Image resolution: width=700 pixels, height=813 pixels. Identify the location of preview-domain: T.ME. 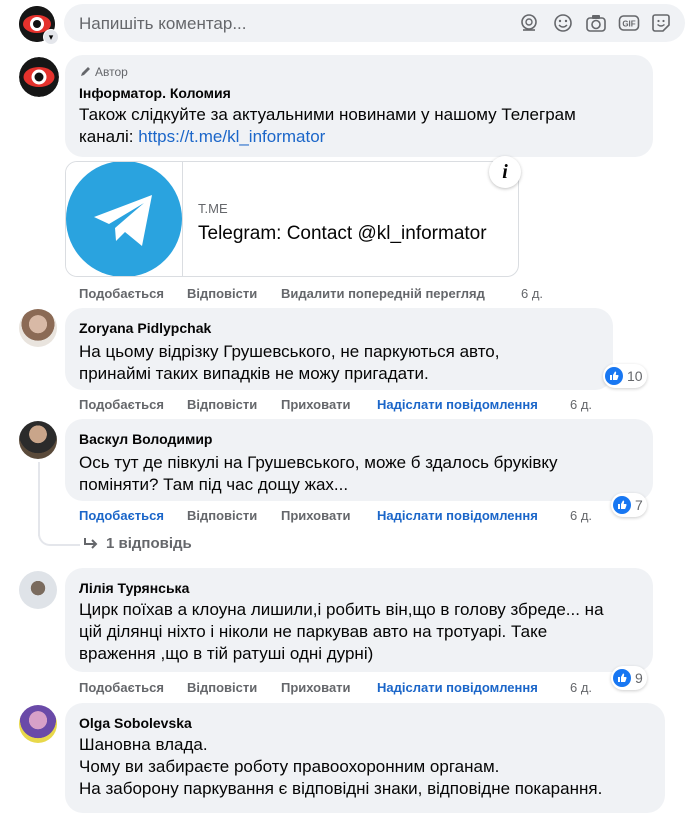
(213, 208).